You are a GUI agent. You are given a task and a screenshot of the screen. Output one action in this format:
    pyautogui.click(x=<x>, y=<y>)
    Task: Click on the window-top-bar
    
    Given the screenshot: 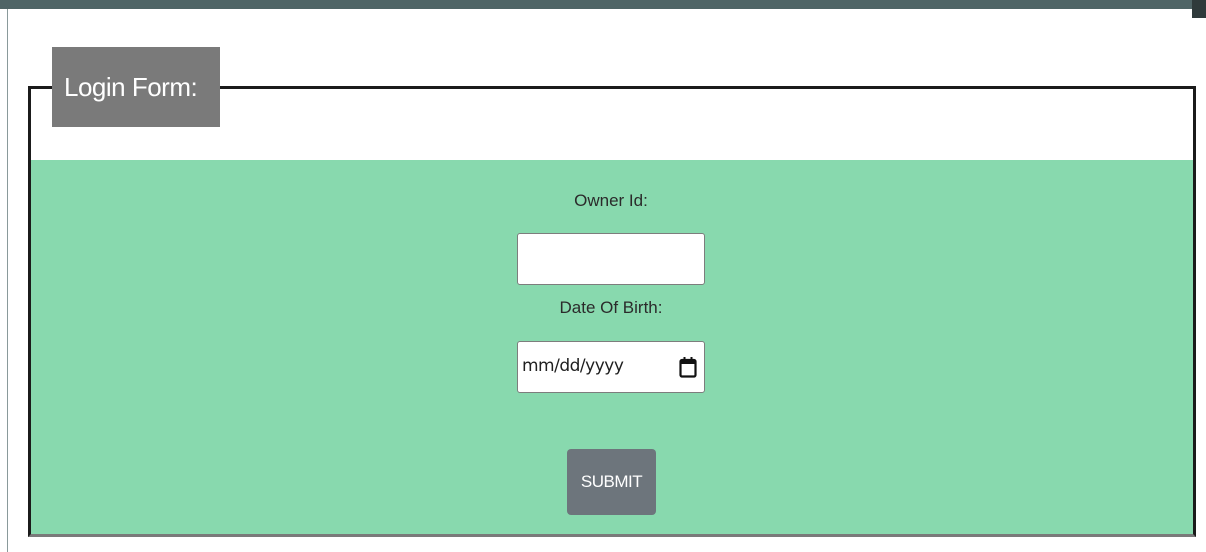 What is the action you would take?
    pyautogui.click(x=603, y=4)
    